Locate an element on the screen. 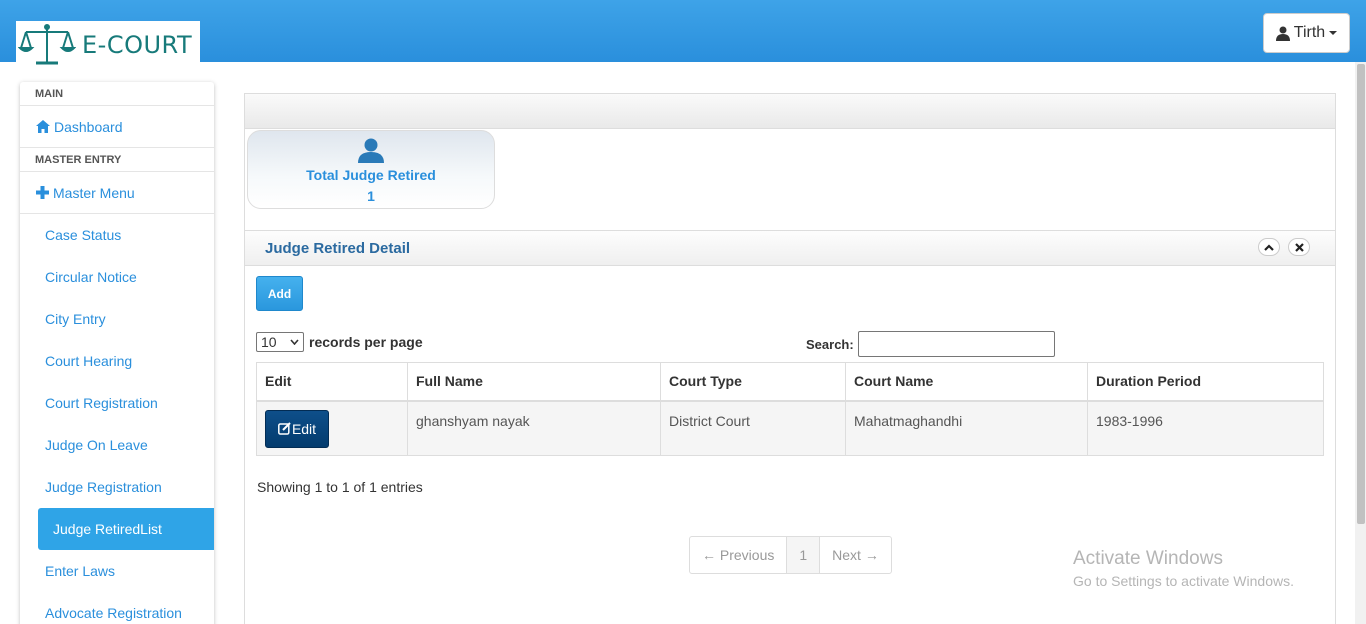 This screenshot has width=1366, height=624. chevron-down-icon is located at coordinates (294, 342).